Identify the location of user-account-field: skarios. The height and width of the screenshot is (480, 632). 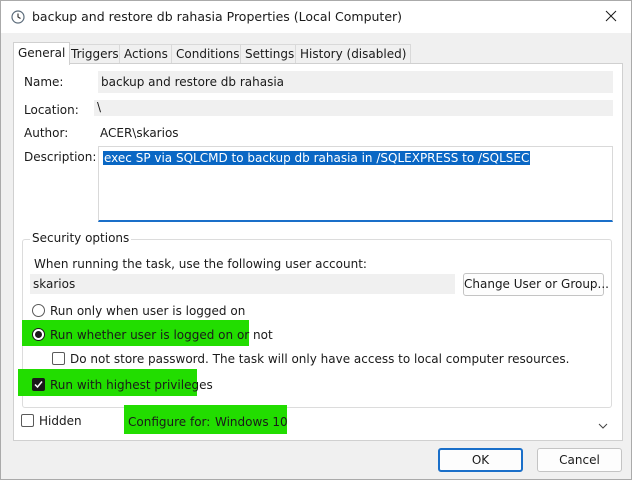
(242, 284).